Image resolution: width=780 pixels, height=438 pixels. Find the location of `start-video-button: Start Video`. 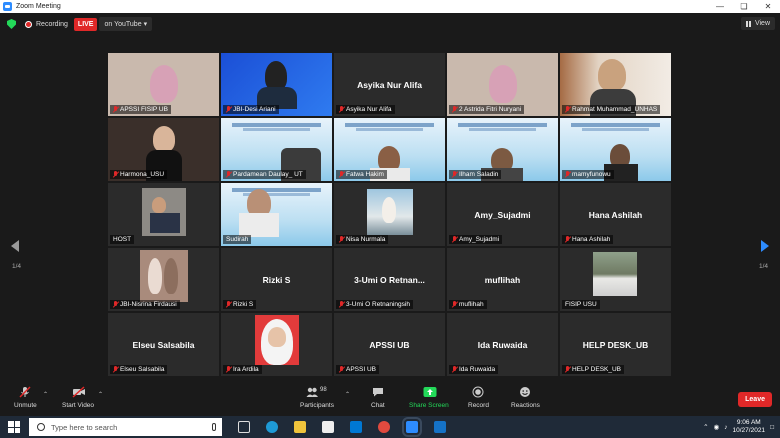

start-video-button: Start Video is located at coordinates (78, 397).